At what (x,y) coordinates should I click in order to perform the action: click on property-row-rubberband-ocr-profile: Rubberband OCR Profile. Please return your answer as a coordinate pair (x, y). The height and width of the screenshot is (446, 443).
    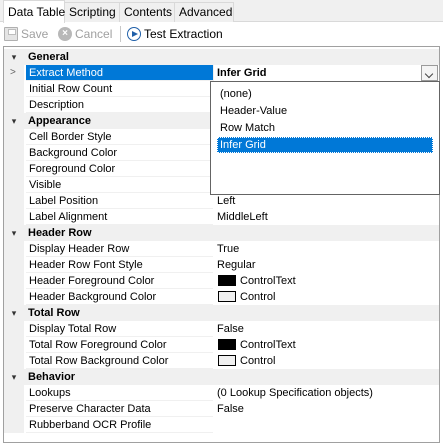
    Looking at the image, I should click on (221, 425).